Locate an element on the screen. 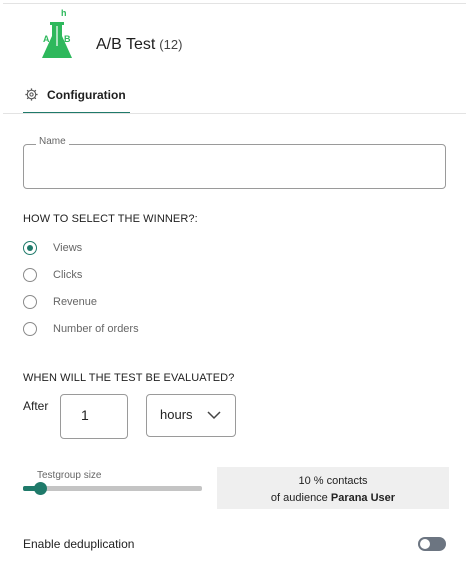  radio-number-of-orders: Number of orders is located at coordinates (81, 329).